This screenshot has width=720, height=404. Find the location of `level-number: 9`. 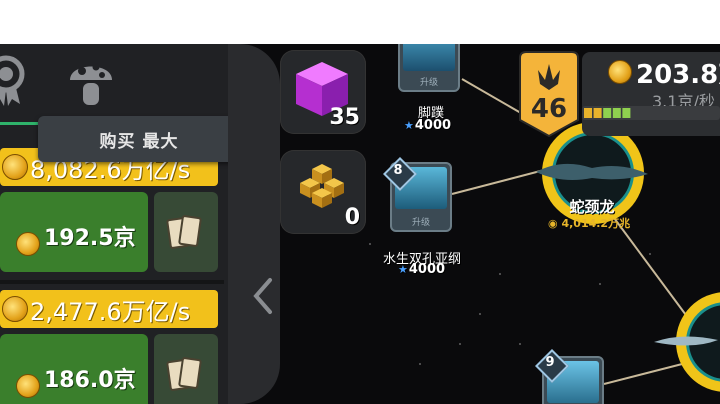

level-number: 9 is located at coordinates (550, 362).